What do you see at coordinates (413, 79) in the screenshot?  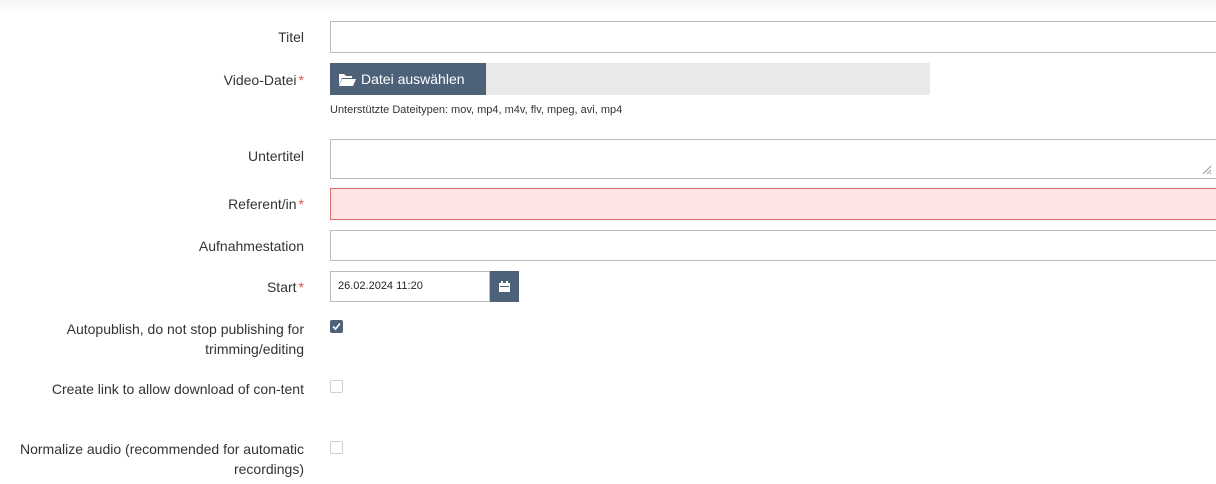 I see `choose-file-label: Datei auswählen` at bounding box center [413, 79].